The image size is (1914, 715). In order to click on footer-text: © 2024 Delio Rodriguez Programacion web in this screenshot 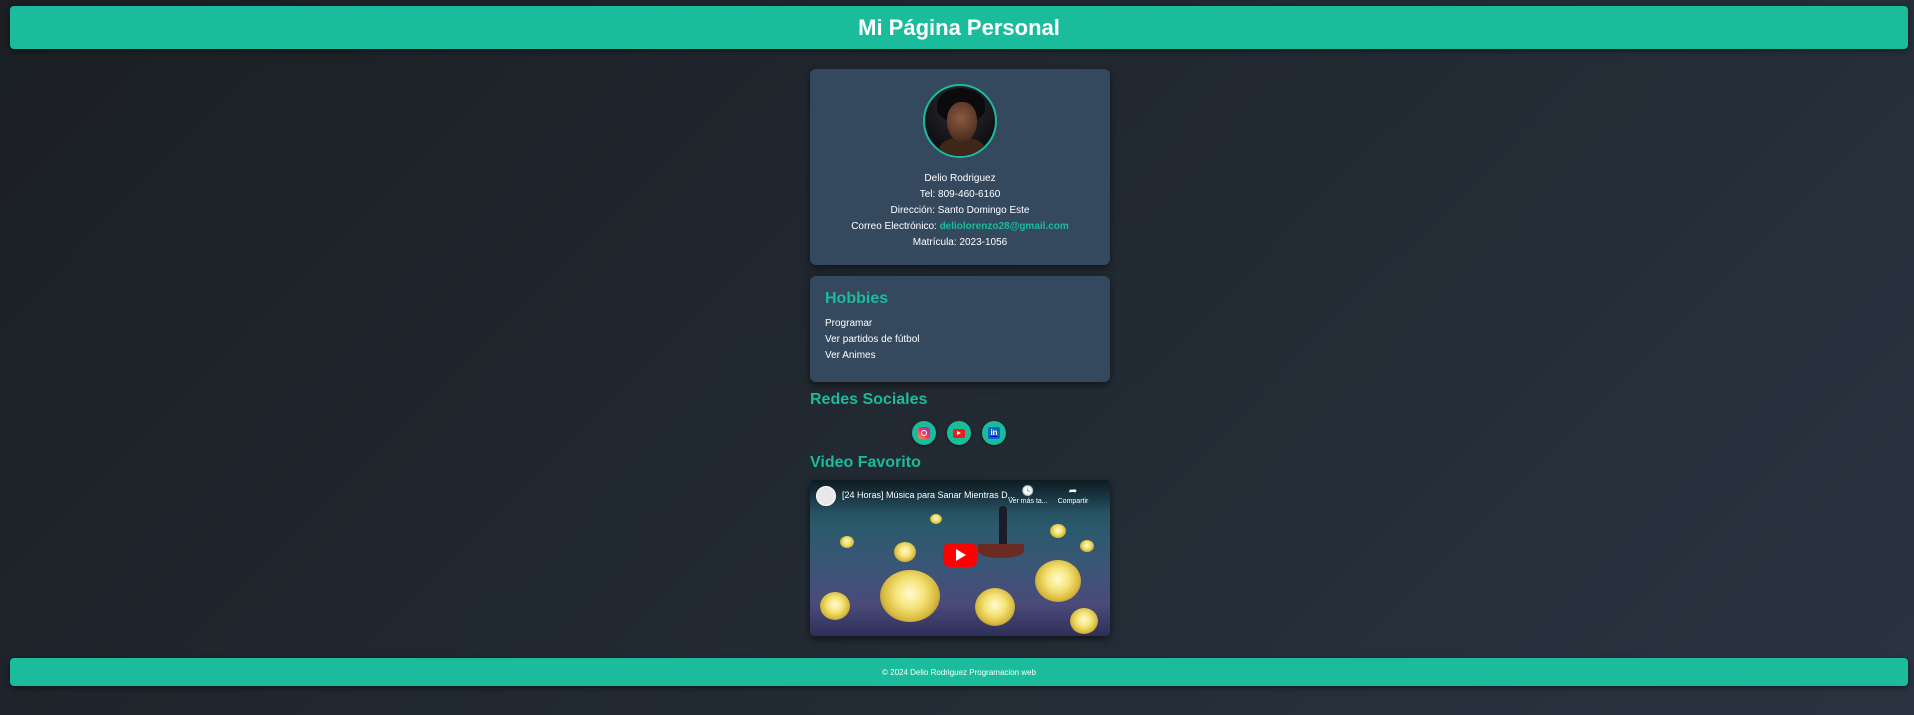, I will do `click(959, 672)`.